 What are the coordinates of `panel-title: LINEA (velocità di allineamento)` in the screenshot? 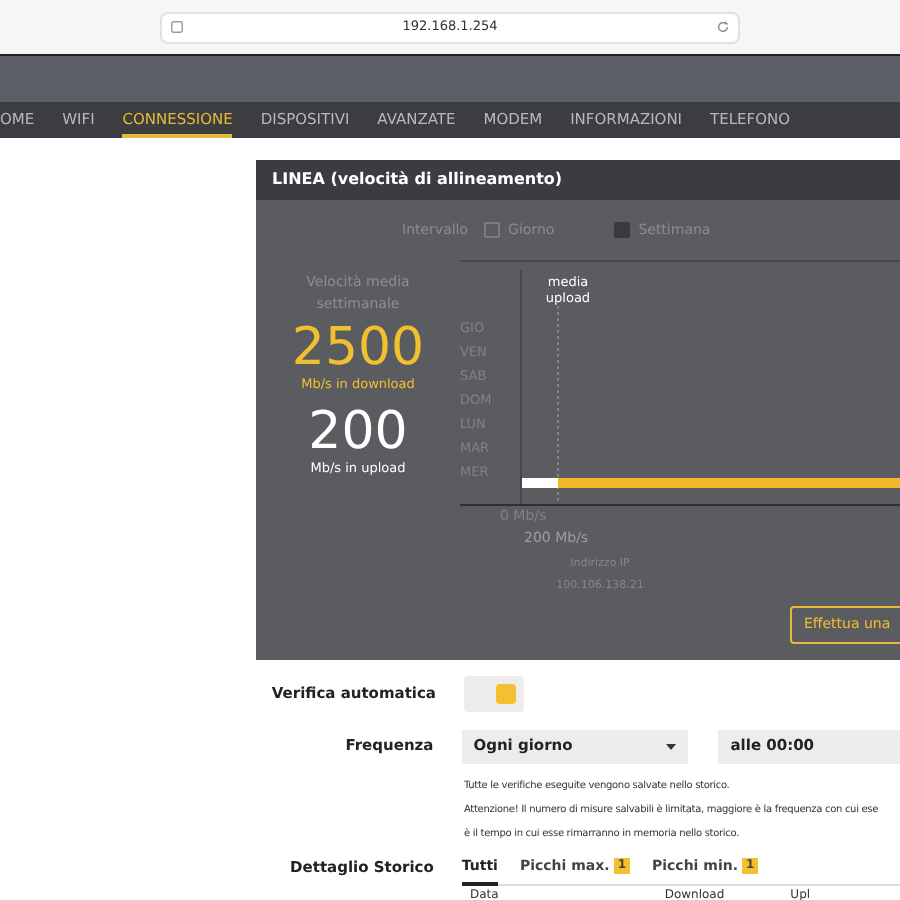 It's located at (417, 180).